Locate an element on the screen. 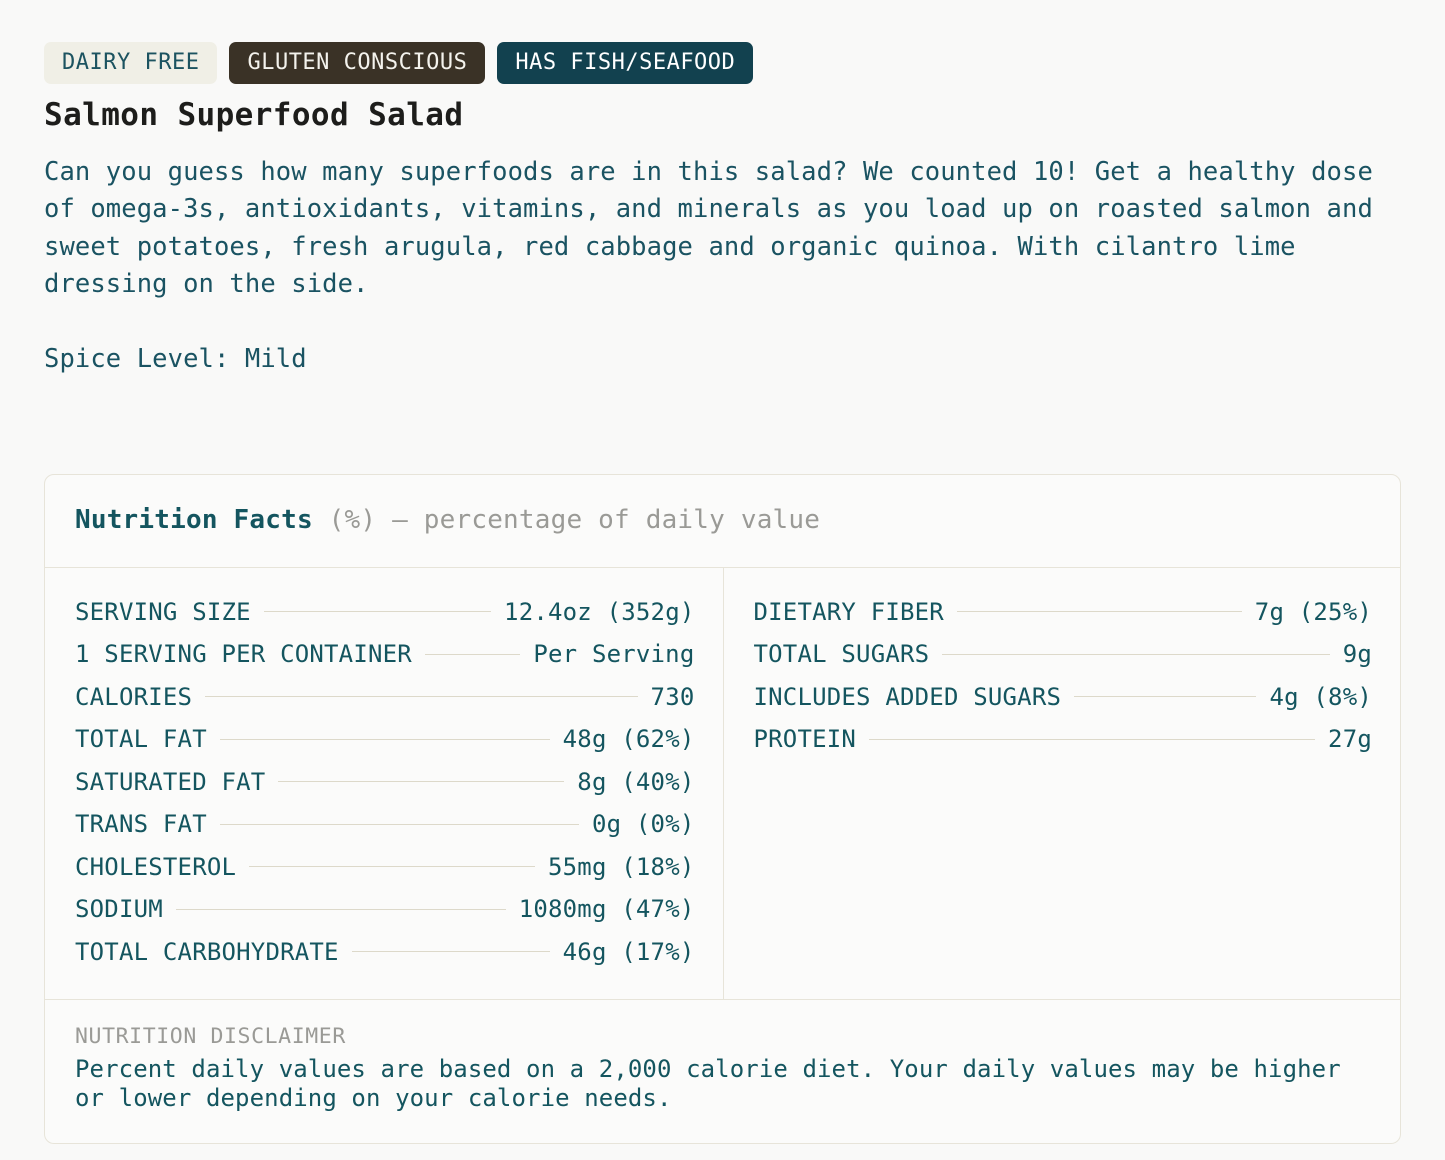 The height and width of the screenshot is (1160, 1445). nutrition-row: CALORIES 730 is located at coordinates (385, 696).